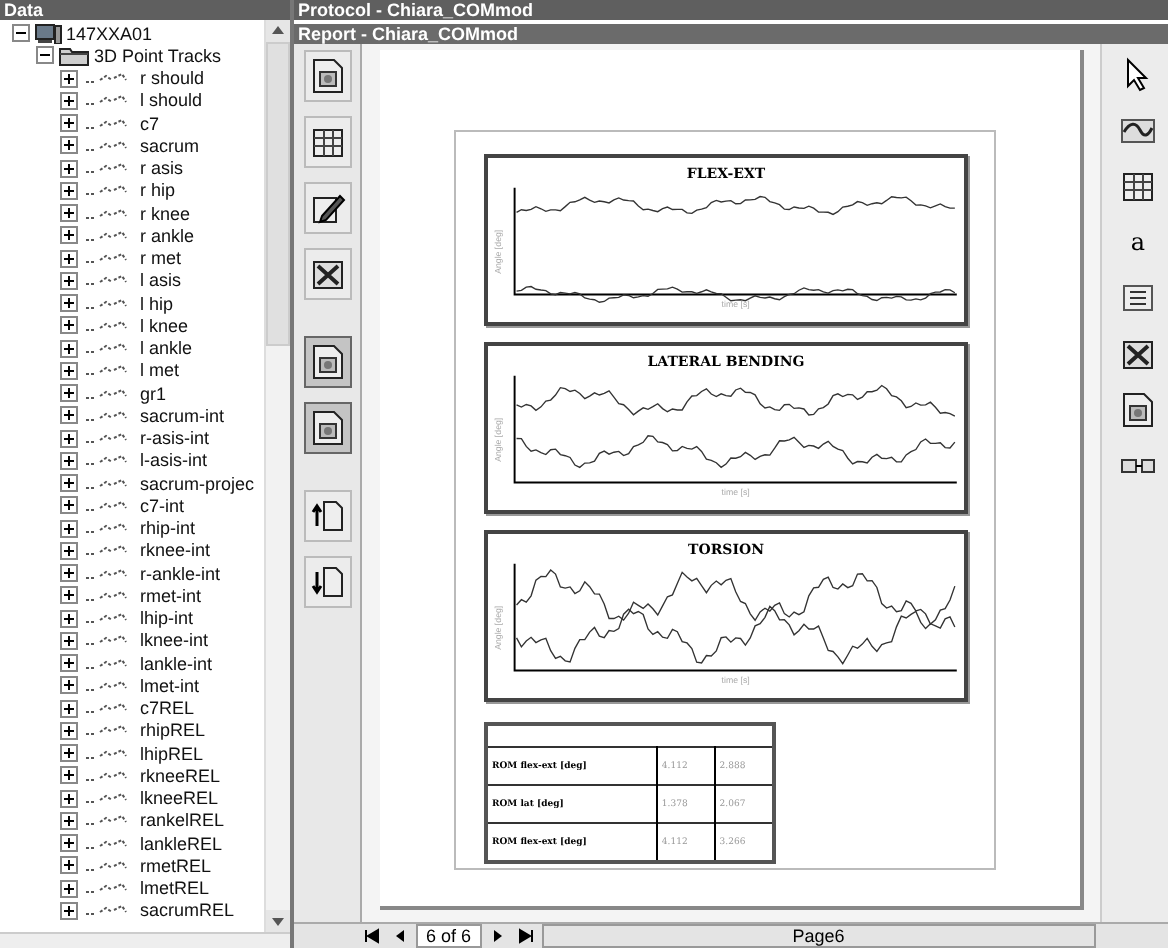 The width and height of the screenshot is (1168, 948). Describe the element at coordinates (182, 415) in the screenshot. I see `tree-item: sacrum-int` at that location.